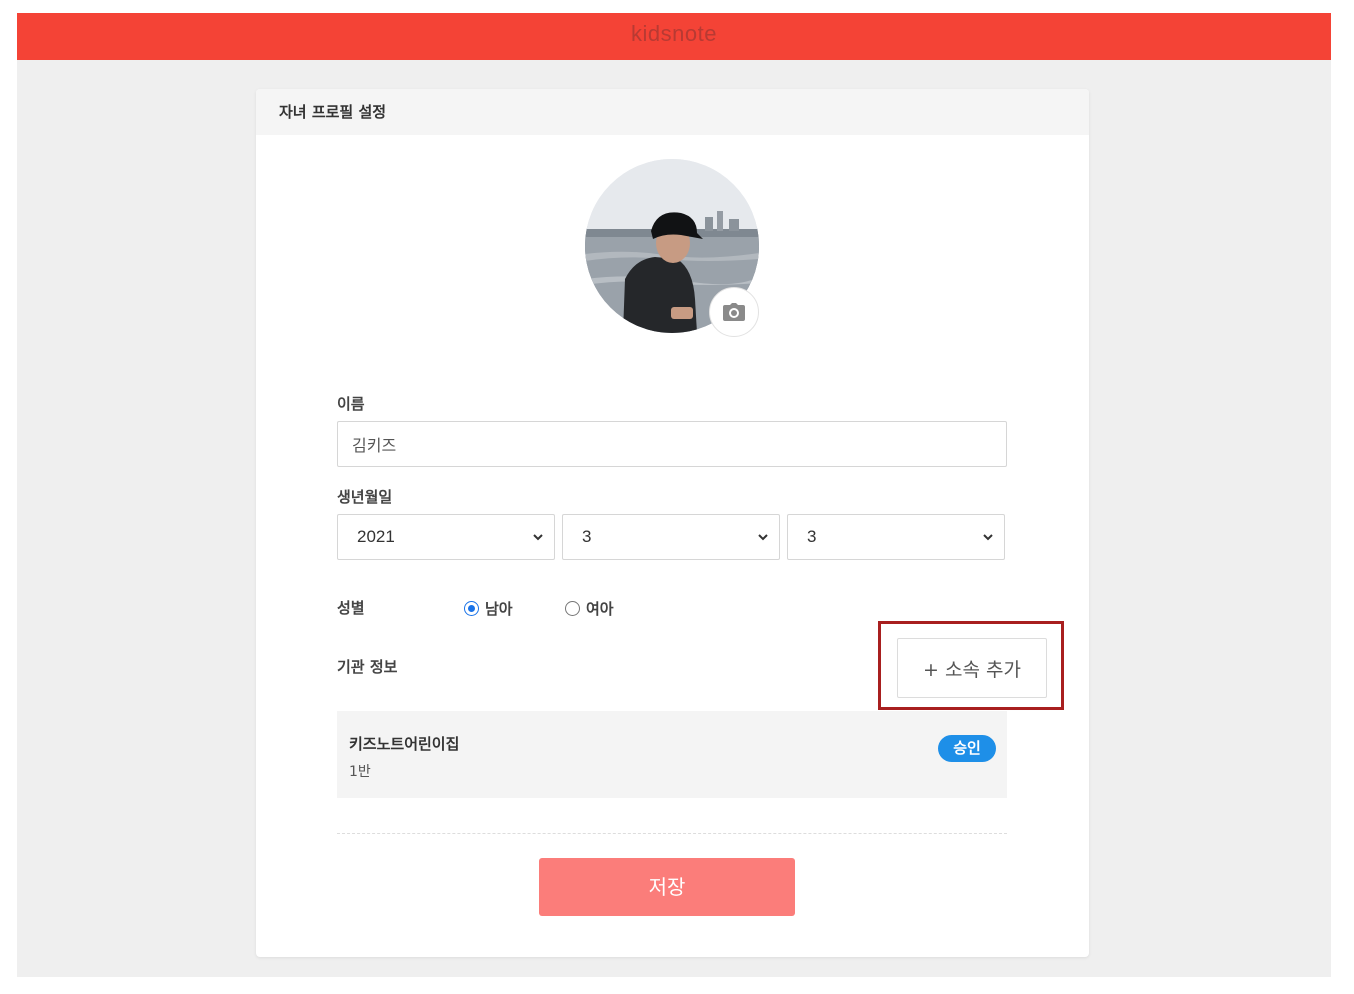 This screenshot has height=994, width=1354. Describe the element at coordinates (672, 754) in the screenshot. I see `organization-item: 키즈노트어린이집 1반 승인` at that location.